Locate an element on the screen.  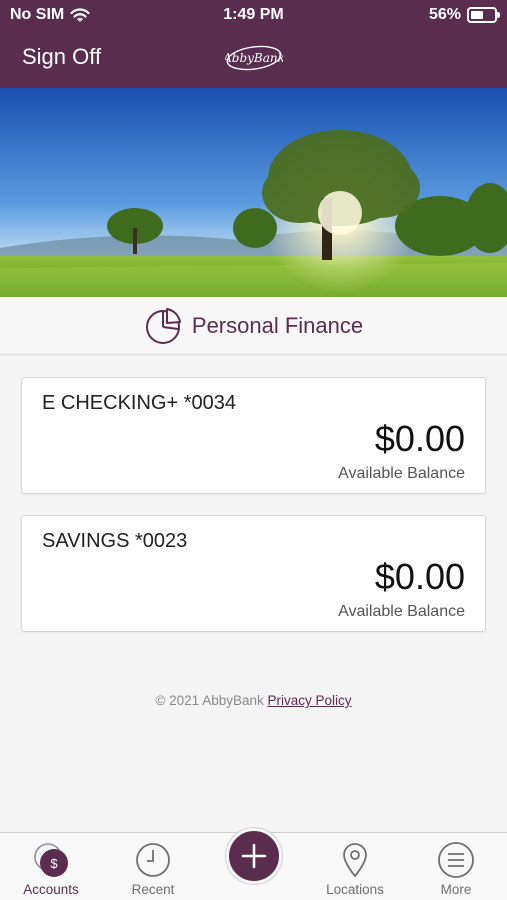
abbybank-logo: AbbyBank is located at coordinates (254, 58).